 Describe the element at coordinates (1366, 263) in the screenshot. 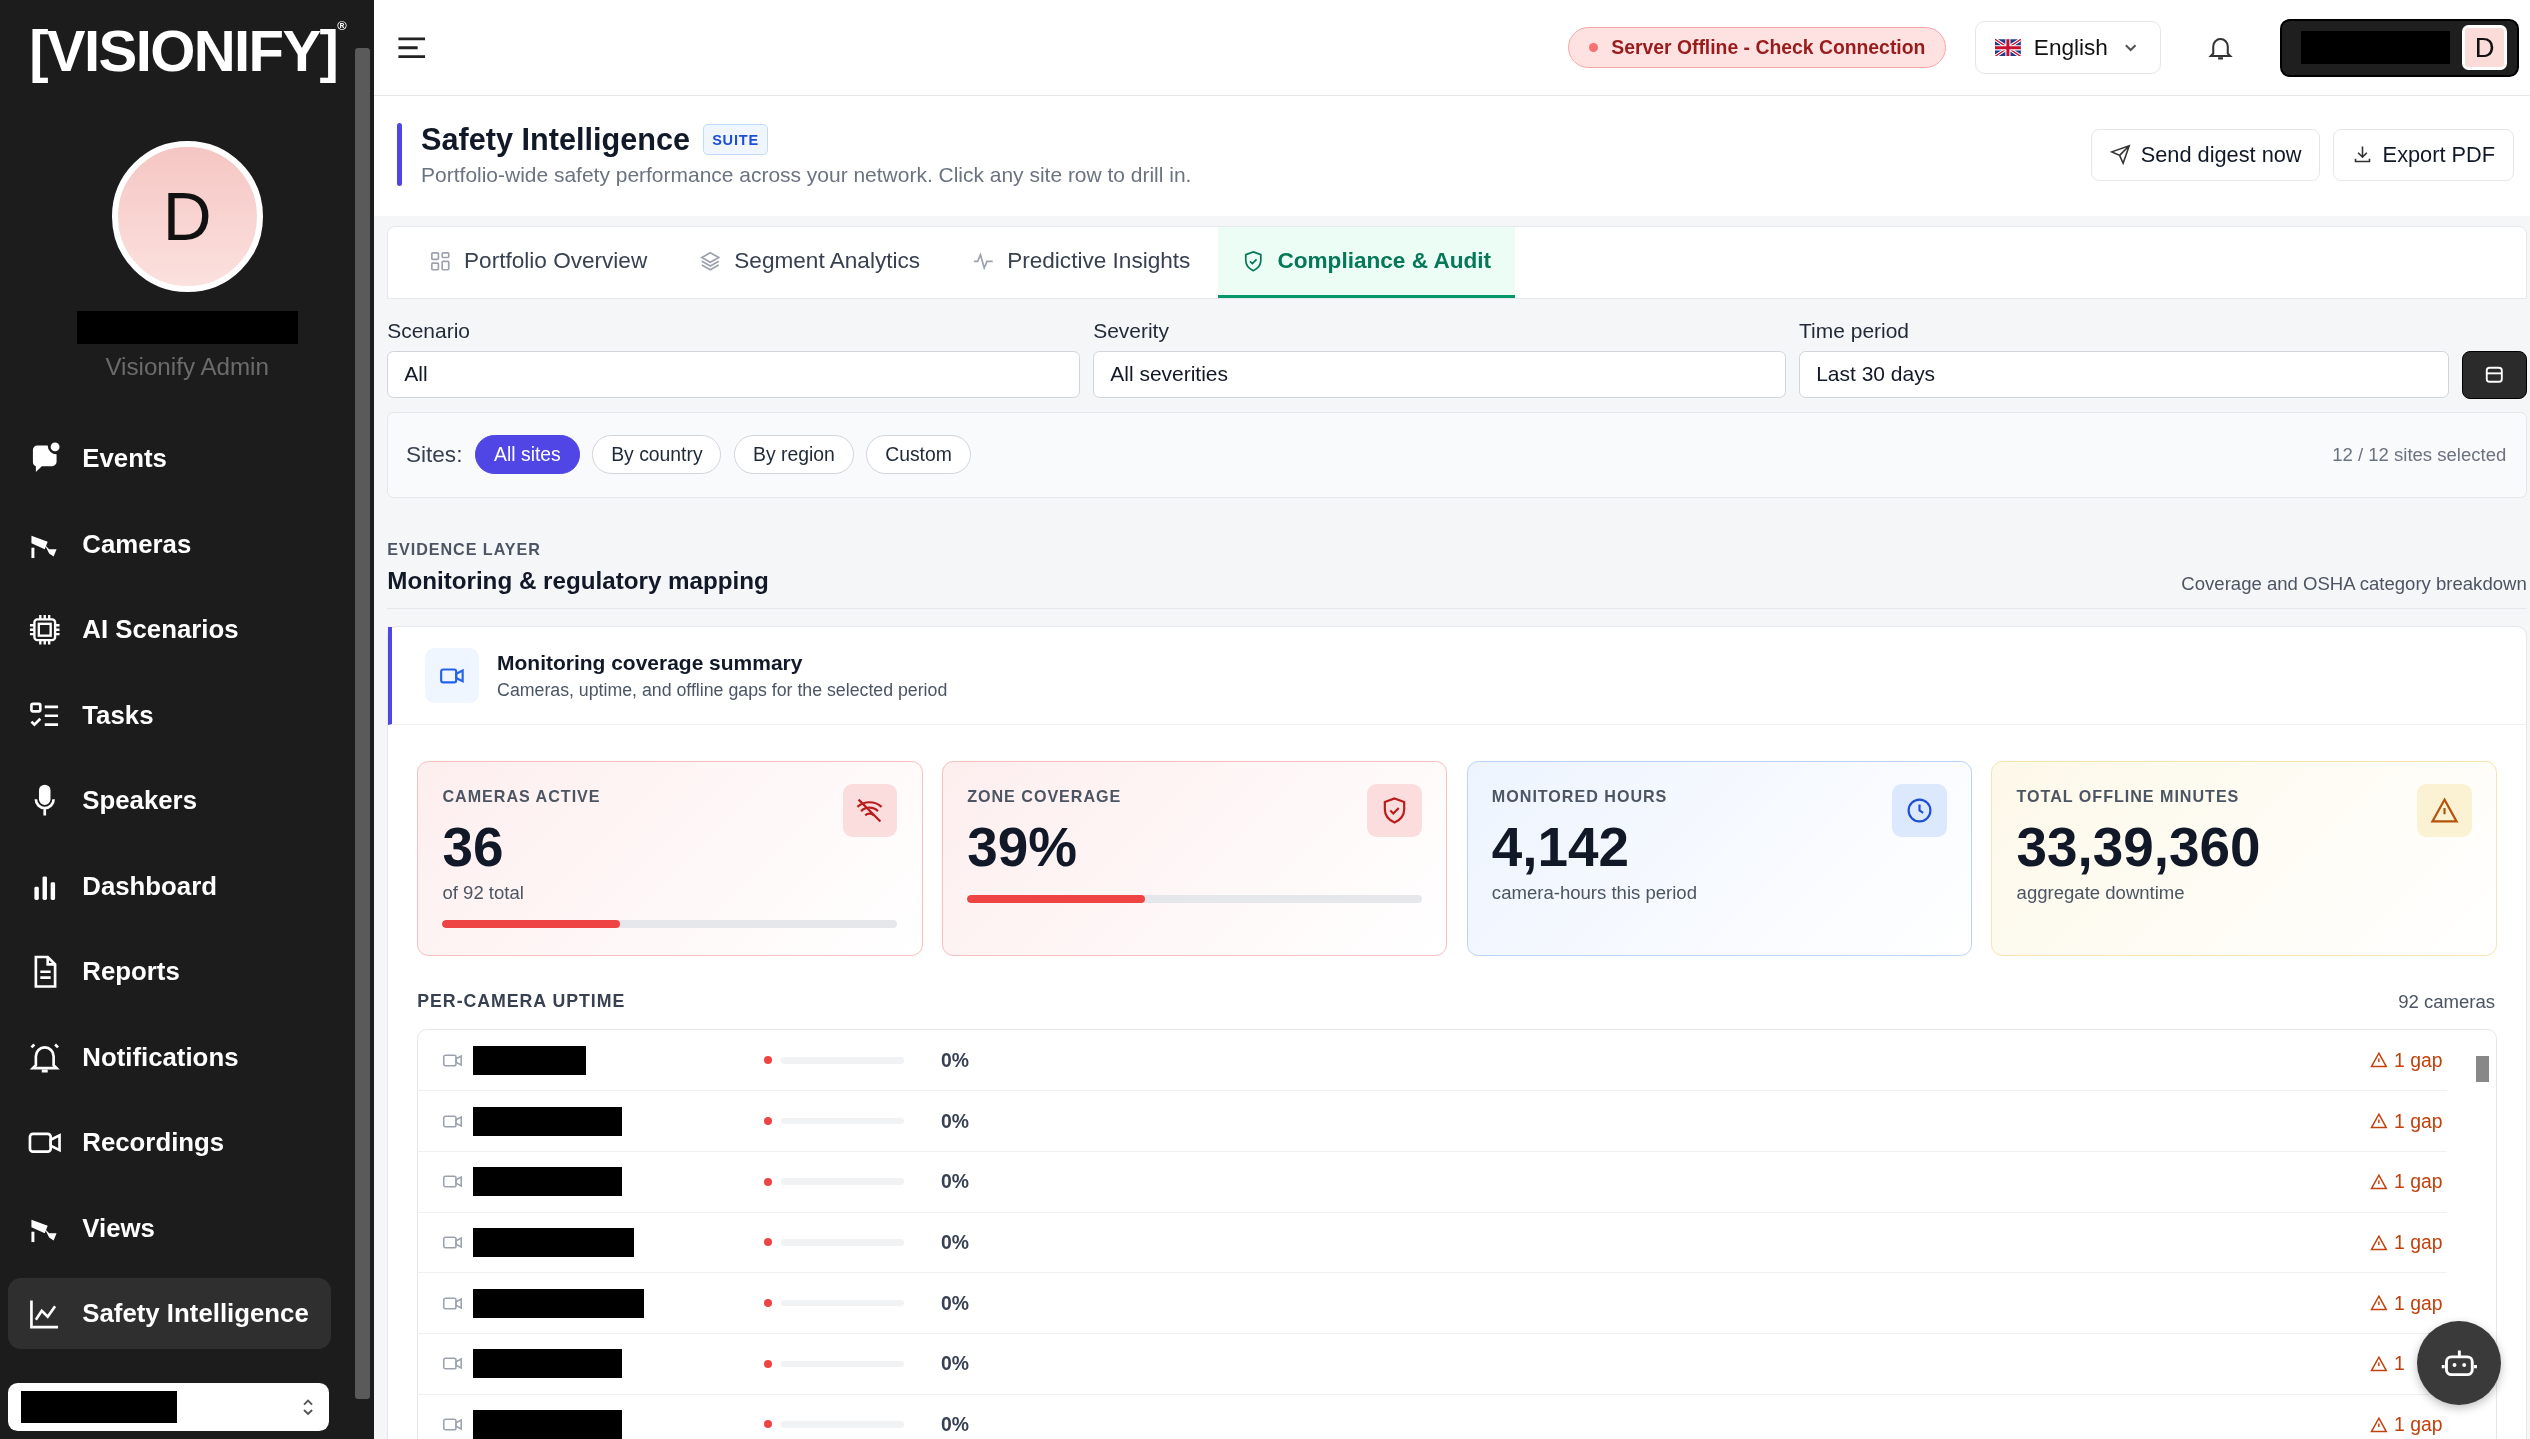

I see `tab: Compliance & Audit` at that location.